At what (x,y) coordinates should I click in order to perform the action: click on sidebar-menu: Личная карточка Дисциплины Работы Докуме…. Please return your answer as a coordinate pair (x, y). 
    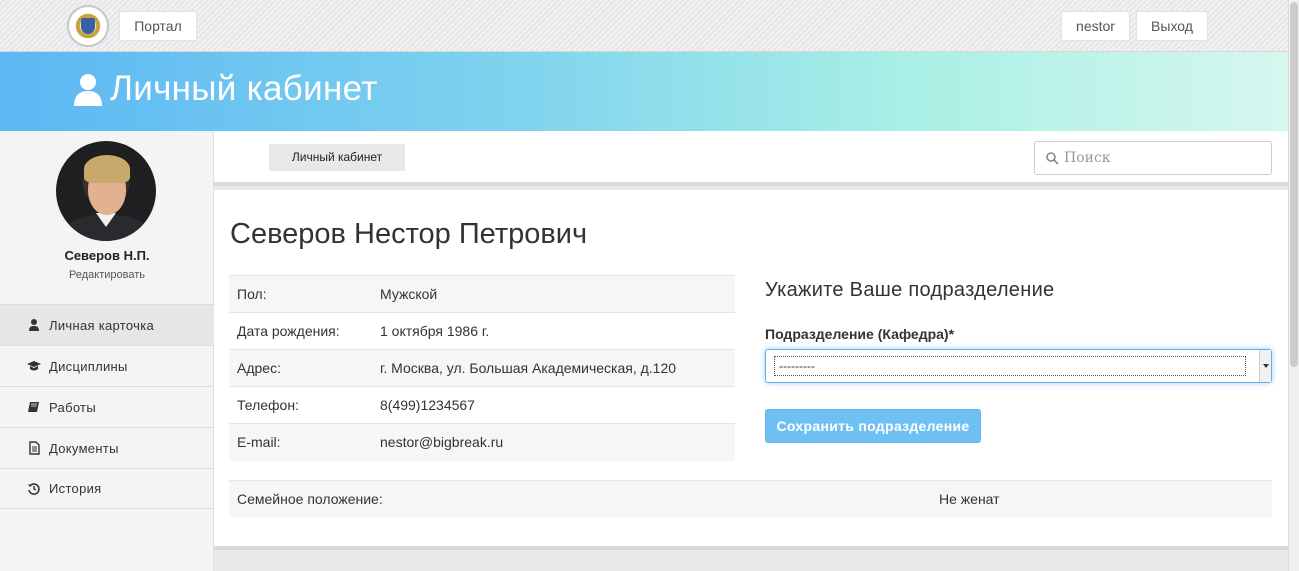
    Looking at the image, I should click on (107, 406).